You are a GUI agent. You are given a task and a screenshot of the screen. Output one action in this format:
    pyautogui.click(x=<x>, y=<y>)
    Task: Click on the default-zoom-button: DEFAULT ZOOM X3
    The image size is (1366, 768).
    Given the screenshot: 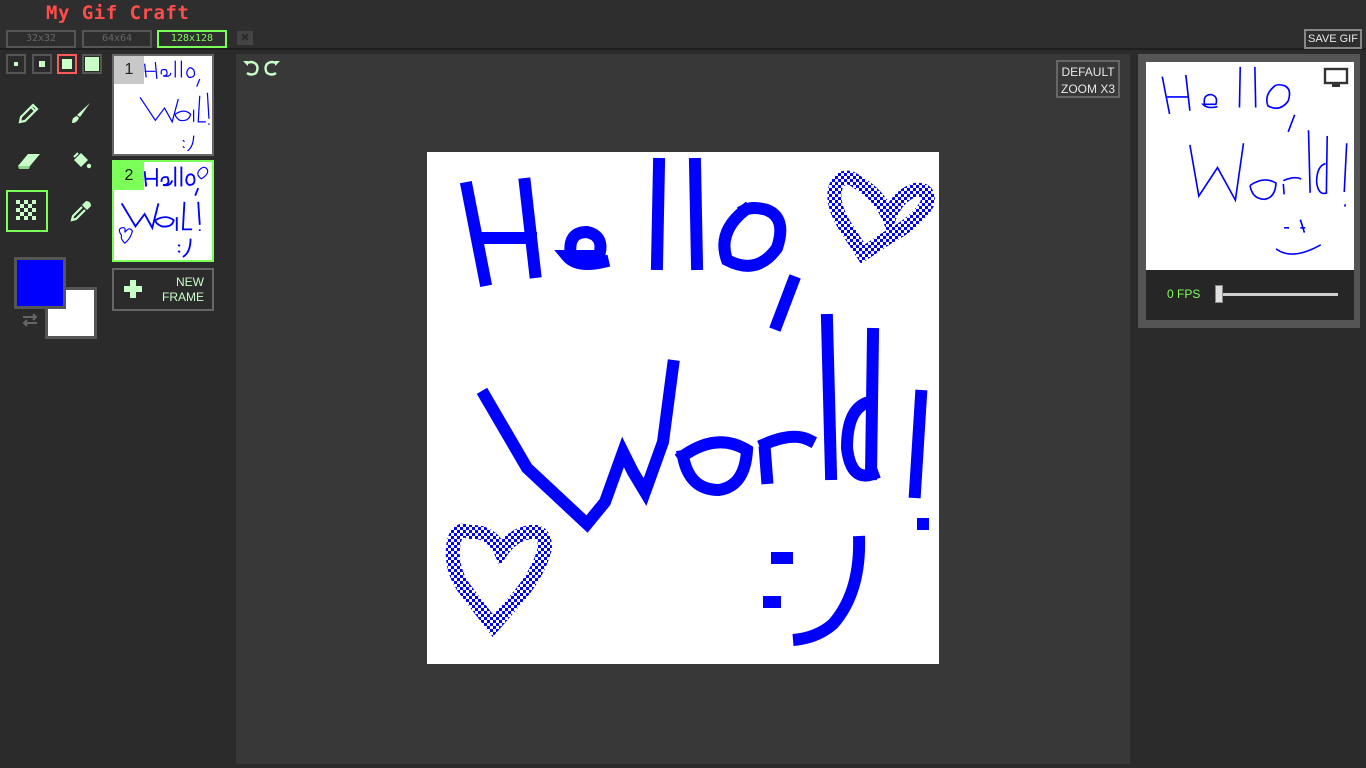 What is the action you would take?
    pyautogui.click(x=1088, y=79)
    